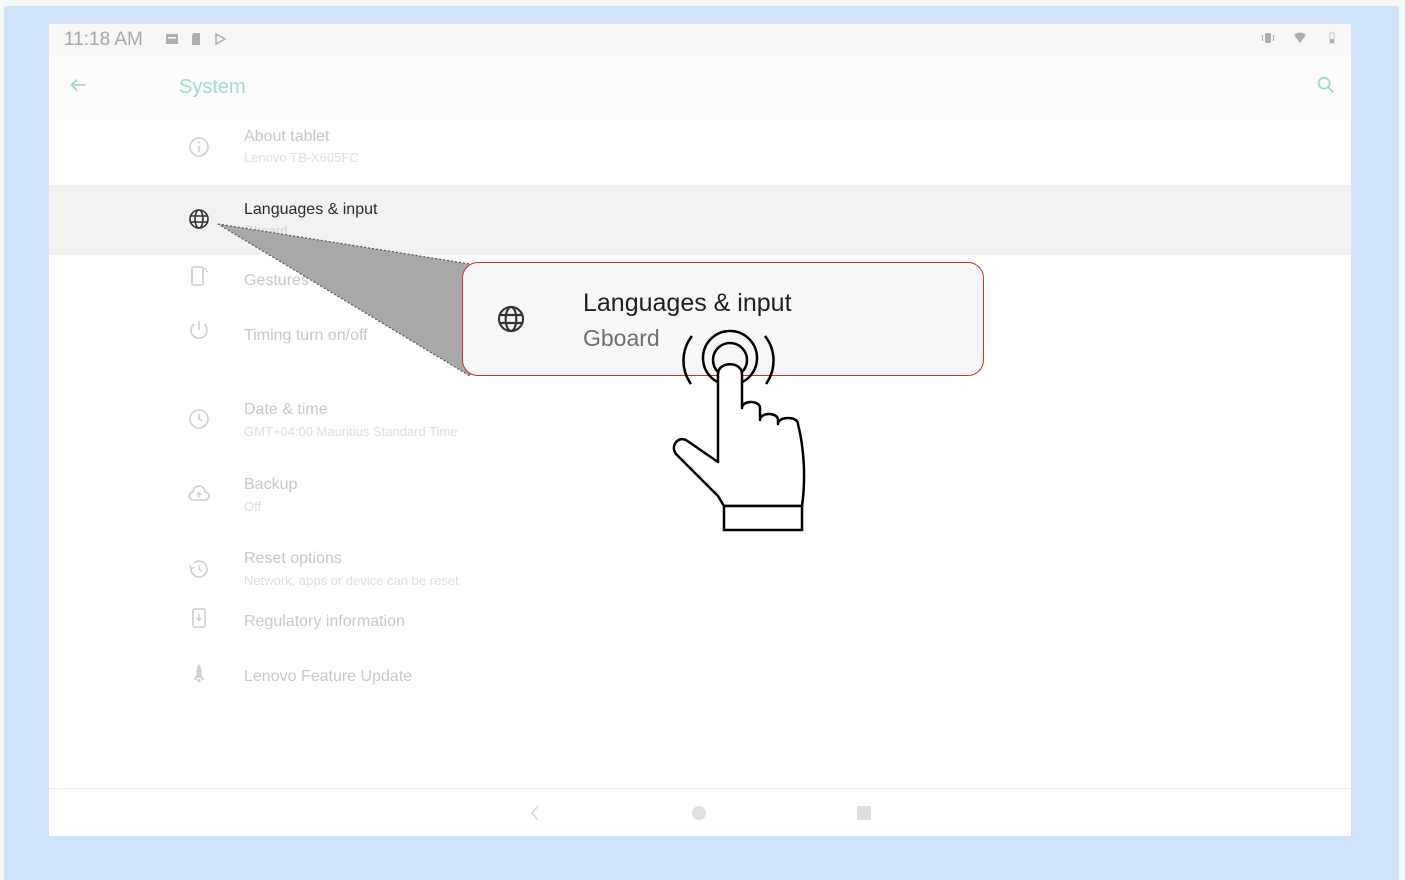  Describe the element at coordinates (511, 319) in the screenshot. I see `callout-globe-icon` at that location.